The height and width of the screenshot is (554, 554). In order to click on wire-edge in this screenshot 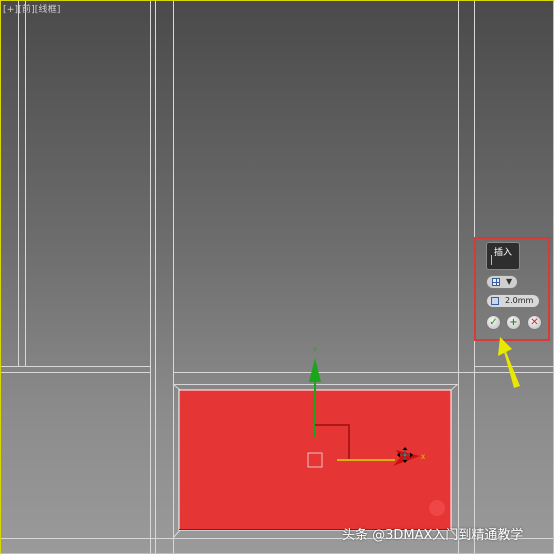, I will do `click(176, 534)`.